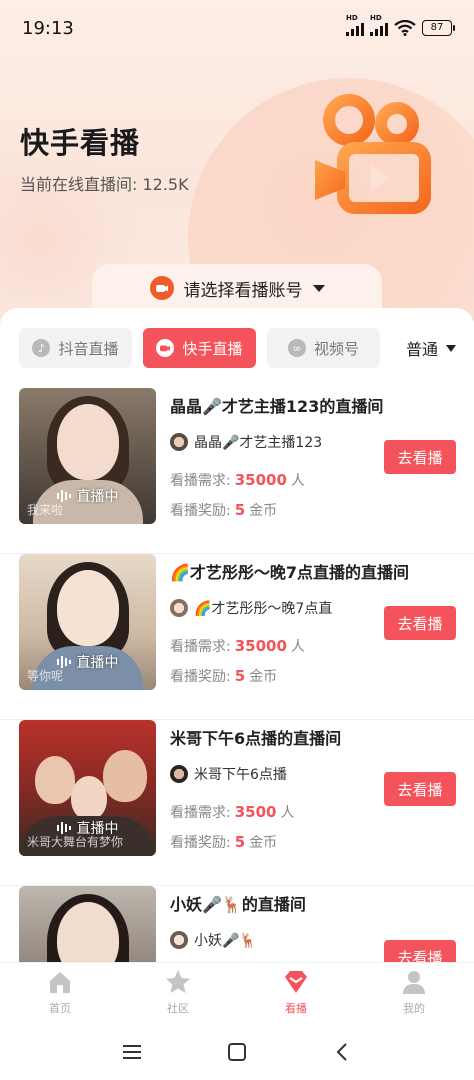 The image size is (474, 1080). I want to click on room-title: 🌈才艺彤彤～晚7点直播的直播间, so click(290, 572).